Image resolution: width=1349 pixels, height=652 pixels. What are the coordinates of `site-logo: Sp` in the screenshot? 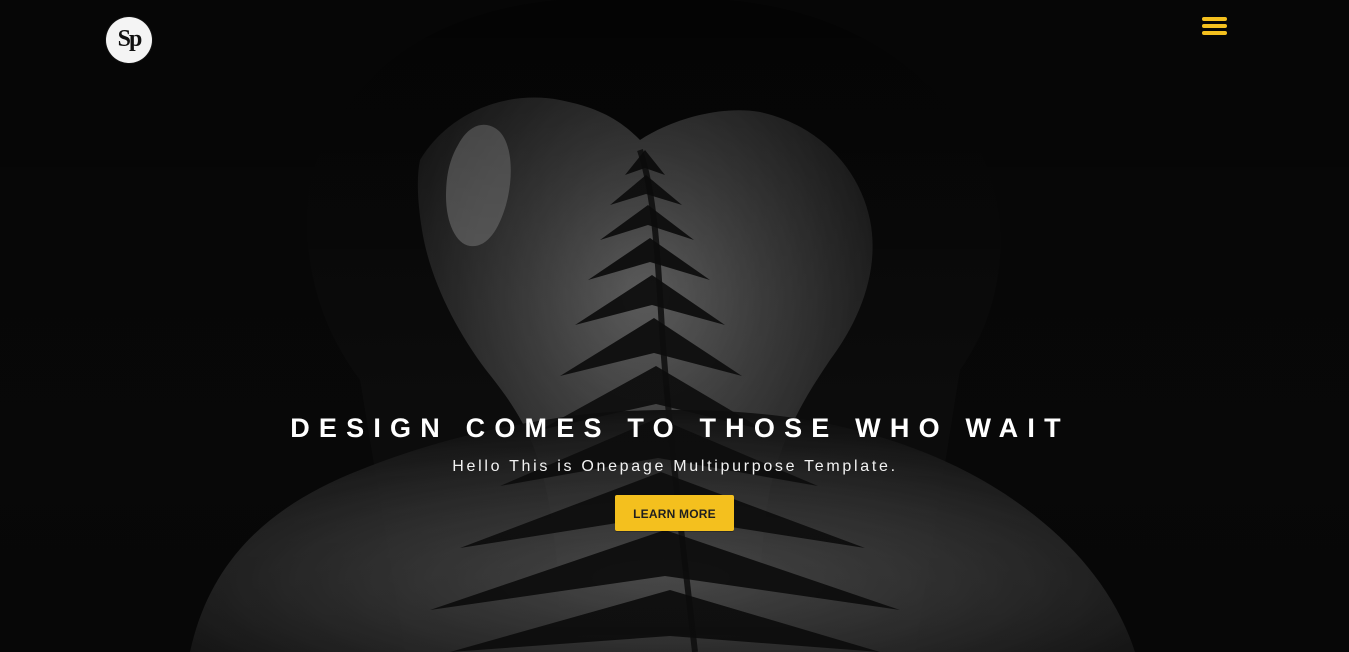 It's located at (129, 40).